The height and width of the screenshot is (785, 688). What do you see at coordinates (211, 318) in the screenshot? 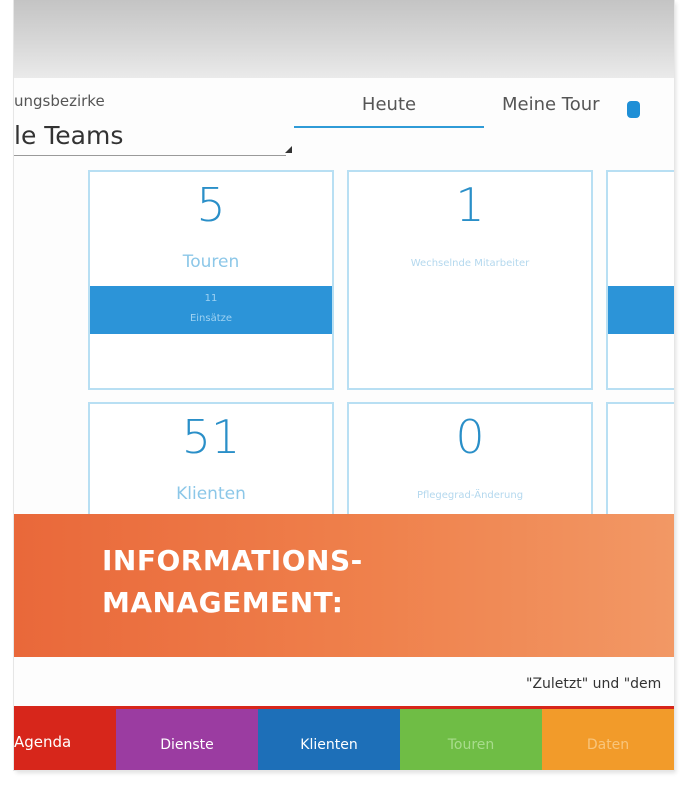
I see `band-label: Einsätze` at bounding box center [211, 318].